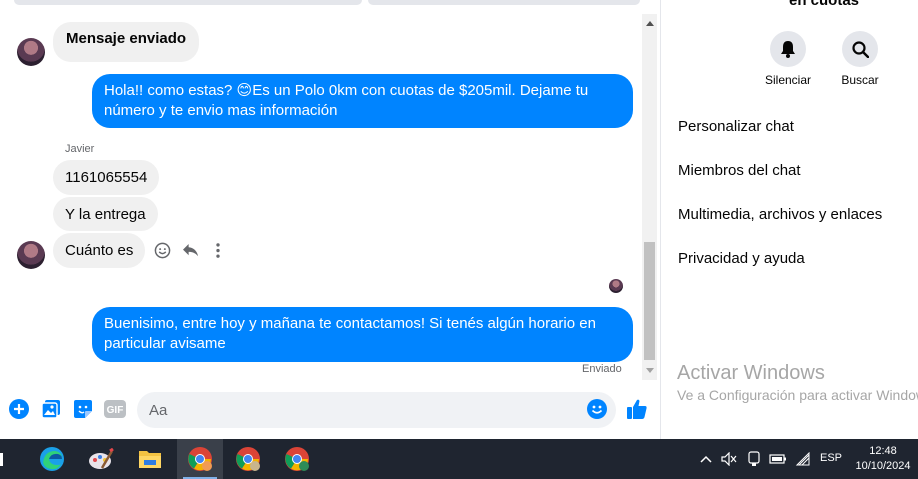 The image size is (918, 479). I want to click on svg-text: GIF, so click(115, 410).